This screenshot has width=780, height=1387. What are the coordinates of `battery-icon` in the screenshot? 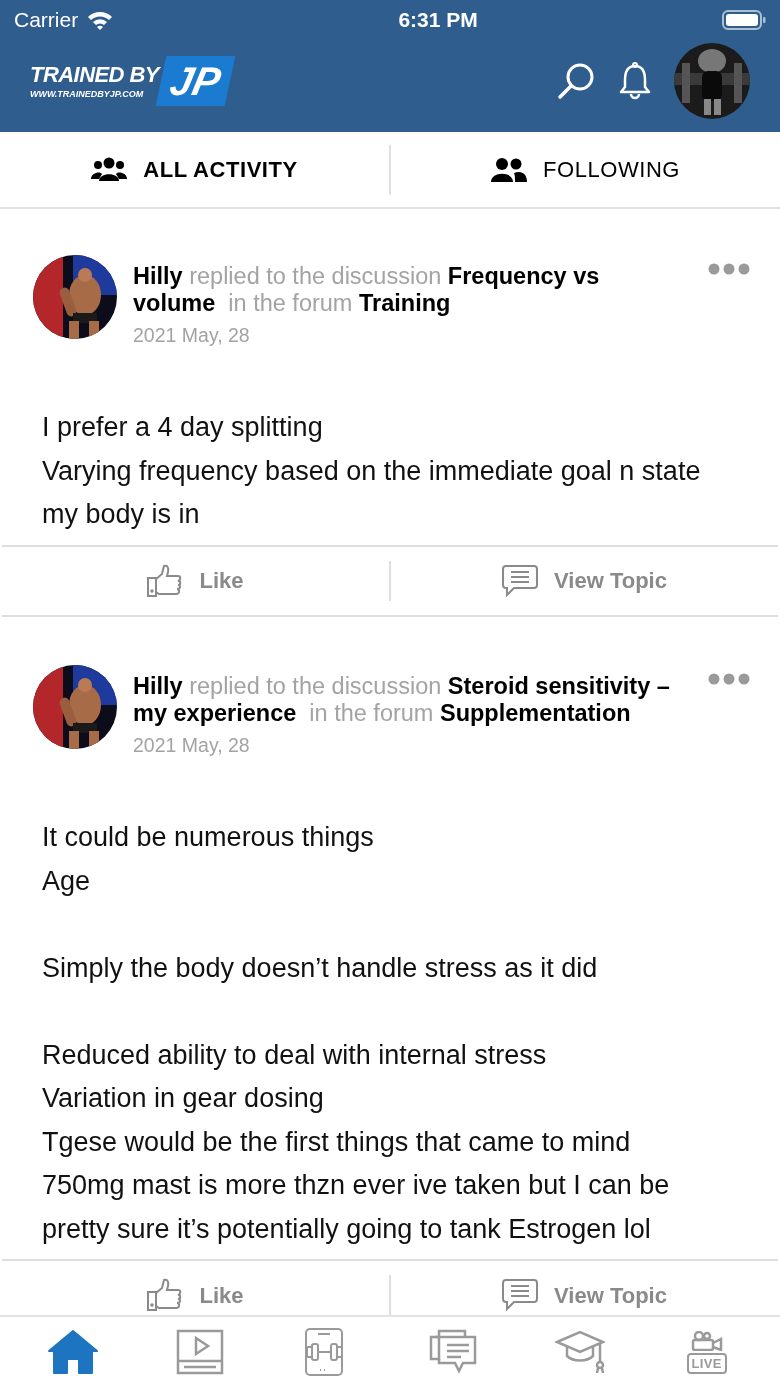 It's located at (744, 20).